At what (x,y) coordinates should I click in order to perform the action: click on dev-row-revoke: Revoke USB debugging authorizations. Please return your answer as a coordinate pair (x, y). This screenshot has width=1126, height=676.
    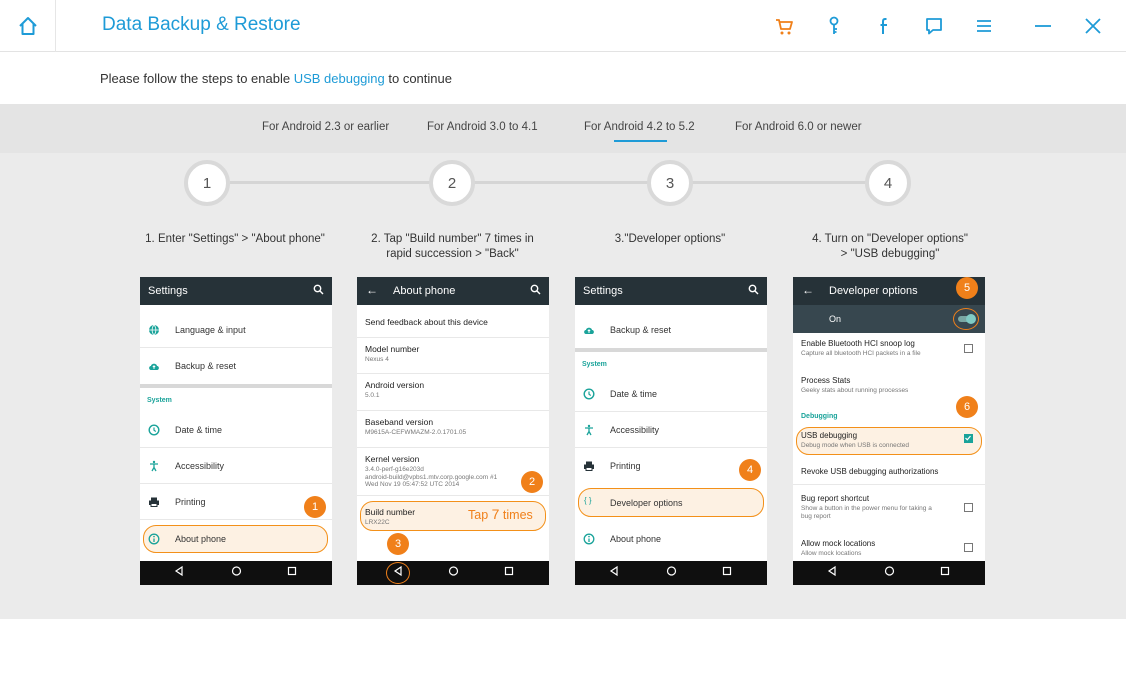
    Looking at the image, I should click on (889, 476).